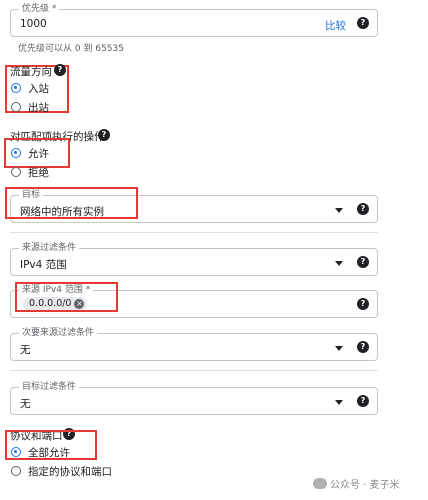  What do you see at coordinates (58, 333) in the screenshot?
I see `secondary-source-filter-label: 次要来源过滤条件` at bounding box center [58, 333].